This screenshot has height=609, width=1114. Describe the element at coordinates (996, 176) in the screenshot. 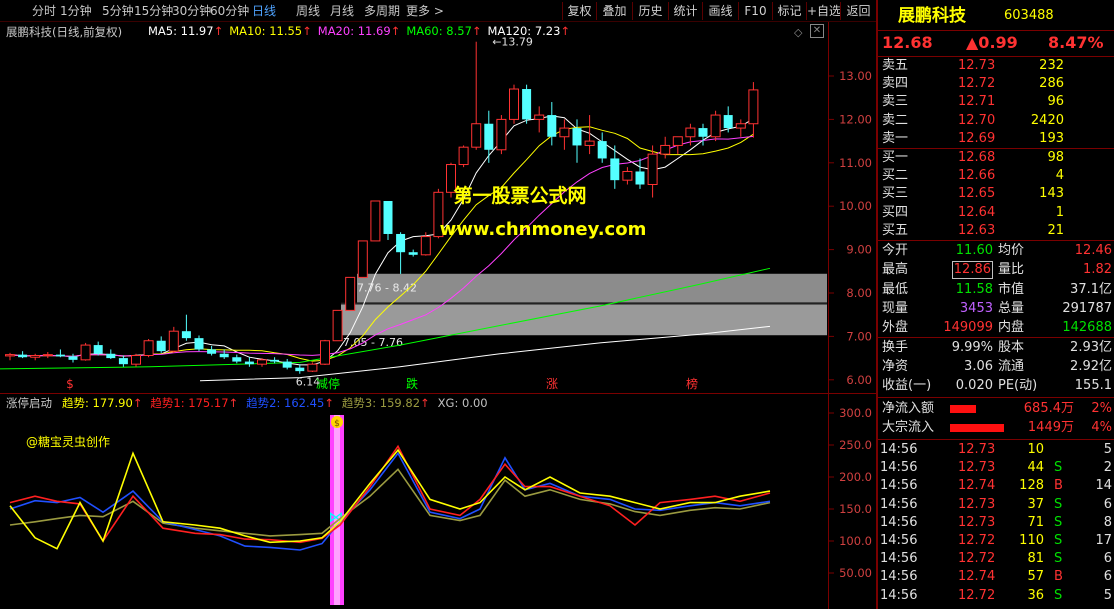

I see `bid-row: 买二 12.66 4` at that location.